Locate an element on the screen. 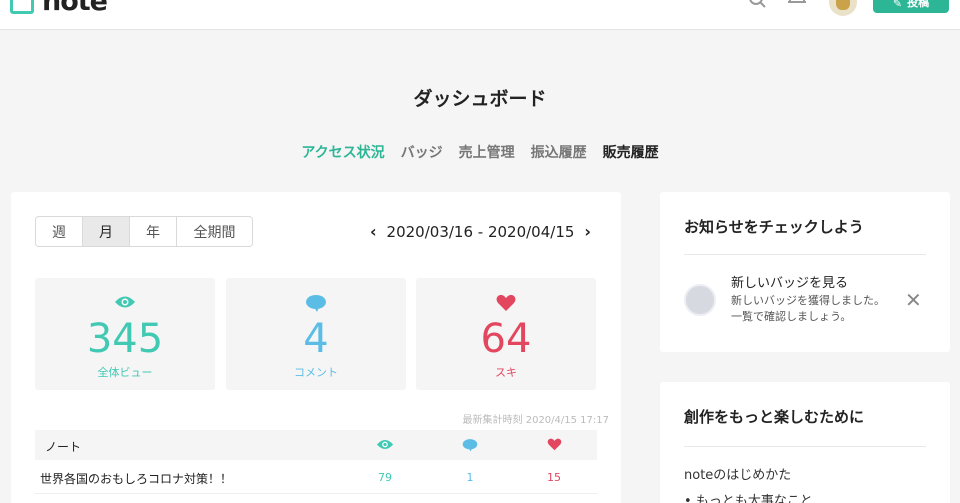  last-updated: 最新集計時刻 2020/4/15 17:17 is located at coordinates (535, 420).